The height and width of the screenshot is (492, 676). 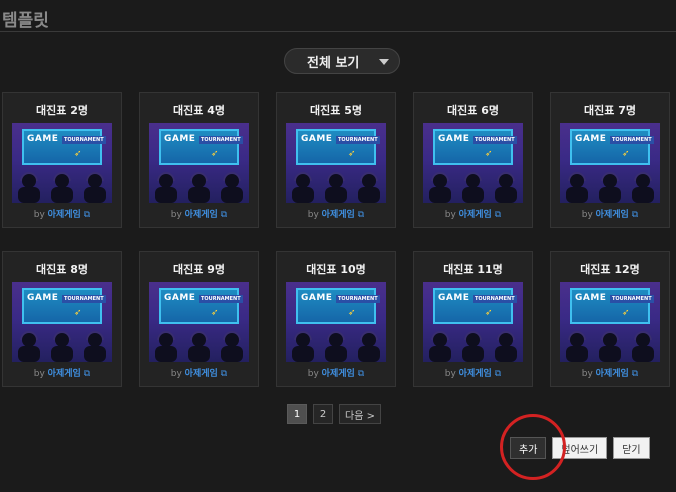 I want to click on pagination: 1 2 다음 >, so click(x=334, y=414).